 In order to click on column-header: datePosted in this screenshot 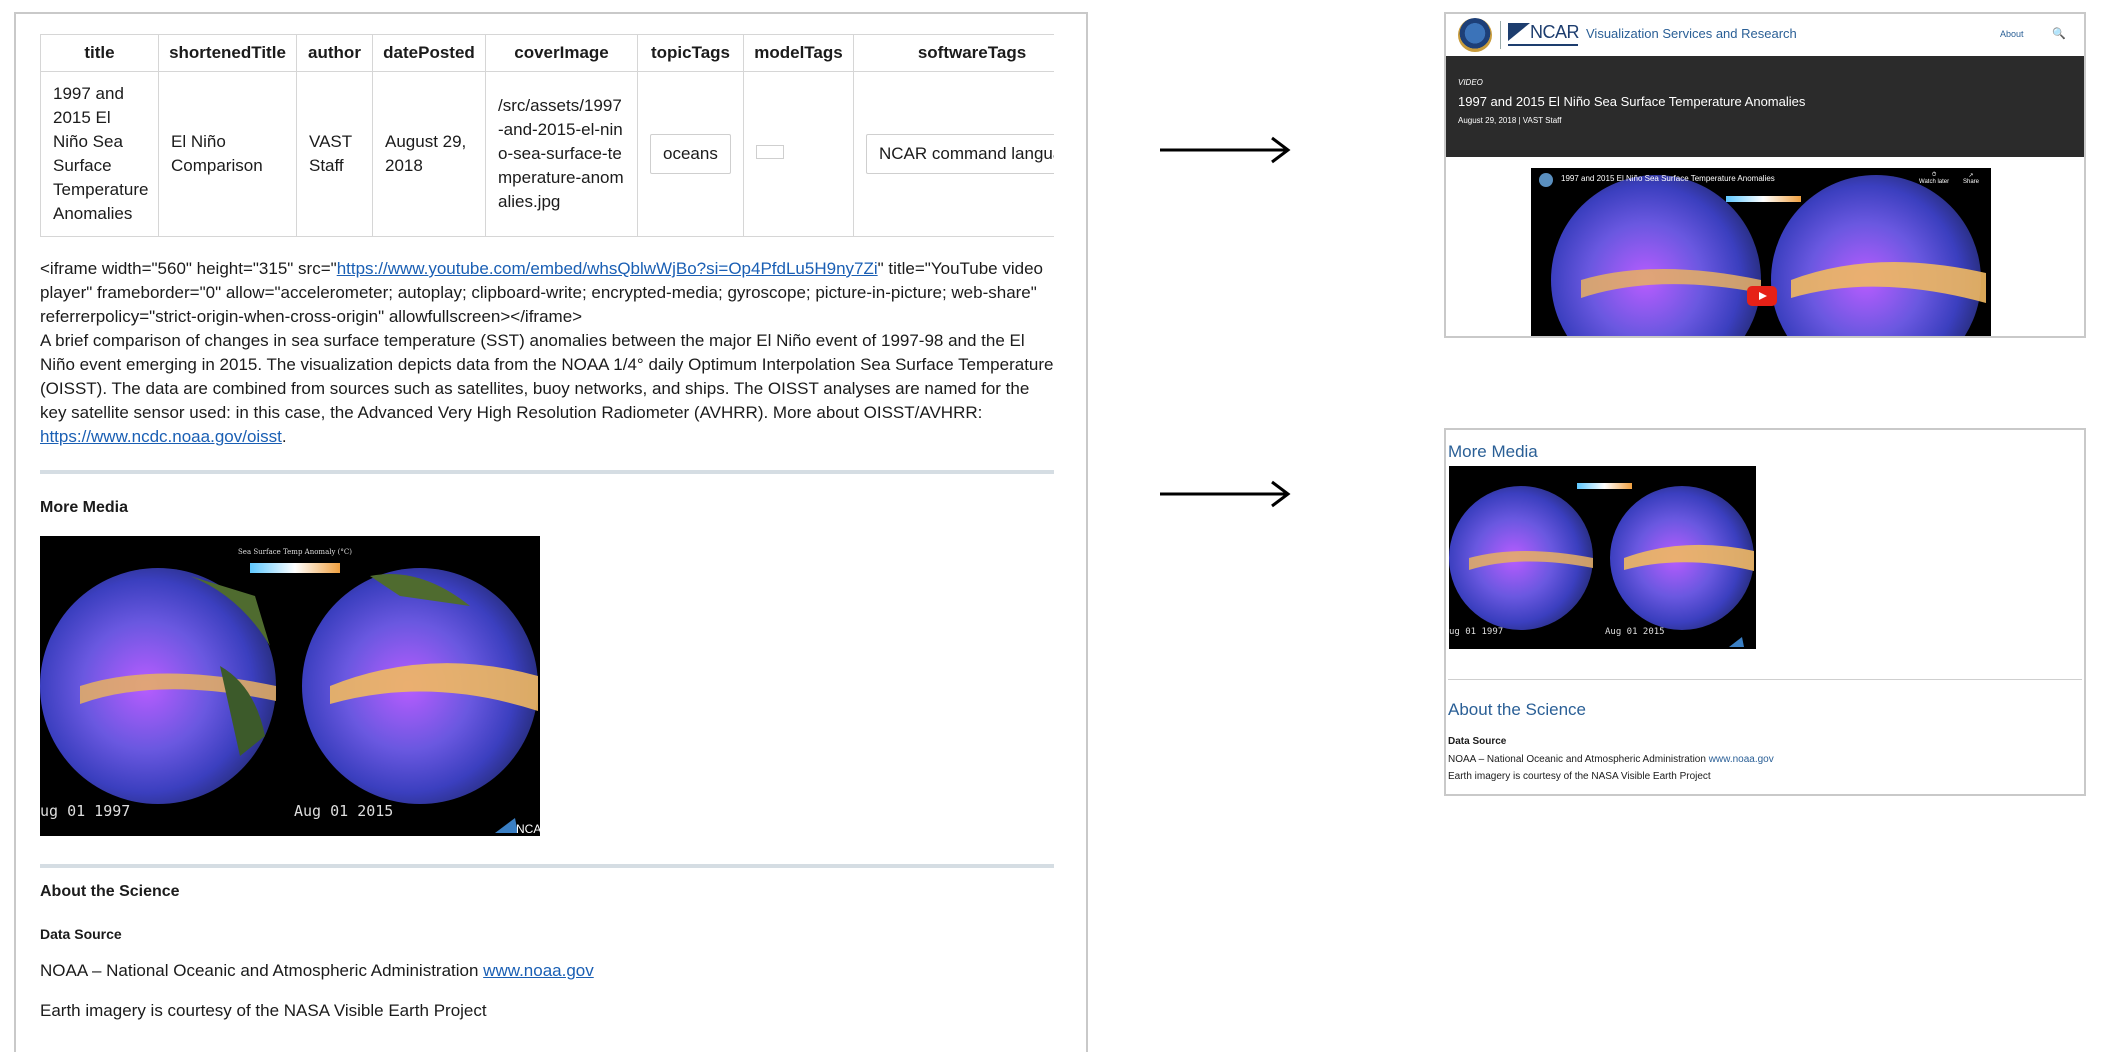, I will do `click(429, 53)`.